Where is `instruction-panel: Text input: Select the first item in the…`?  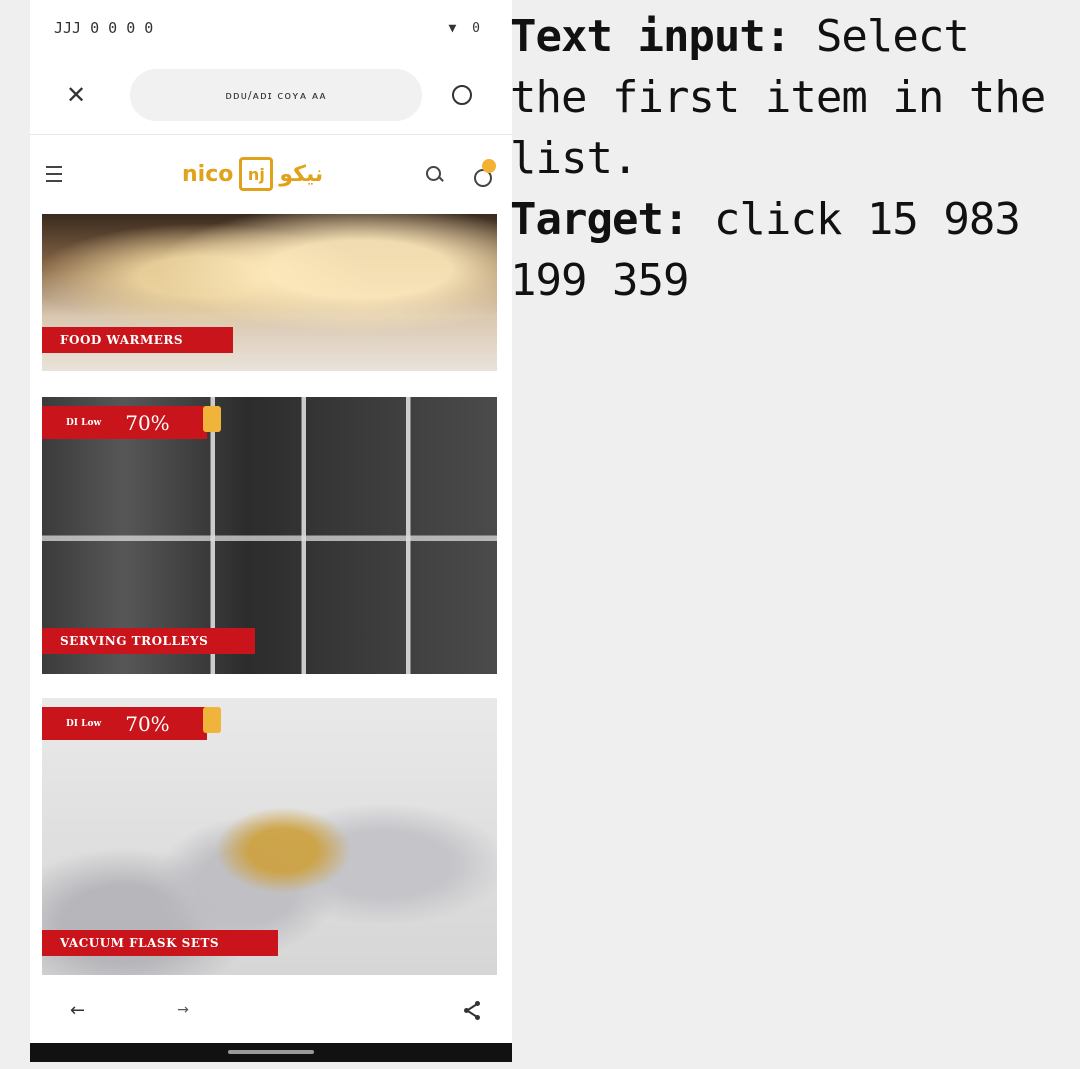 instruction-panel: Text input: Select the first item in the… is located at coordinates (790, 158).